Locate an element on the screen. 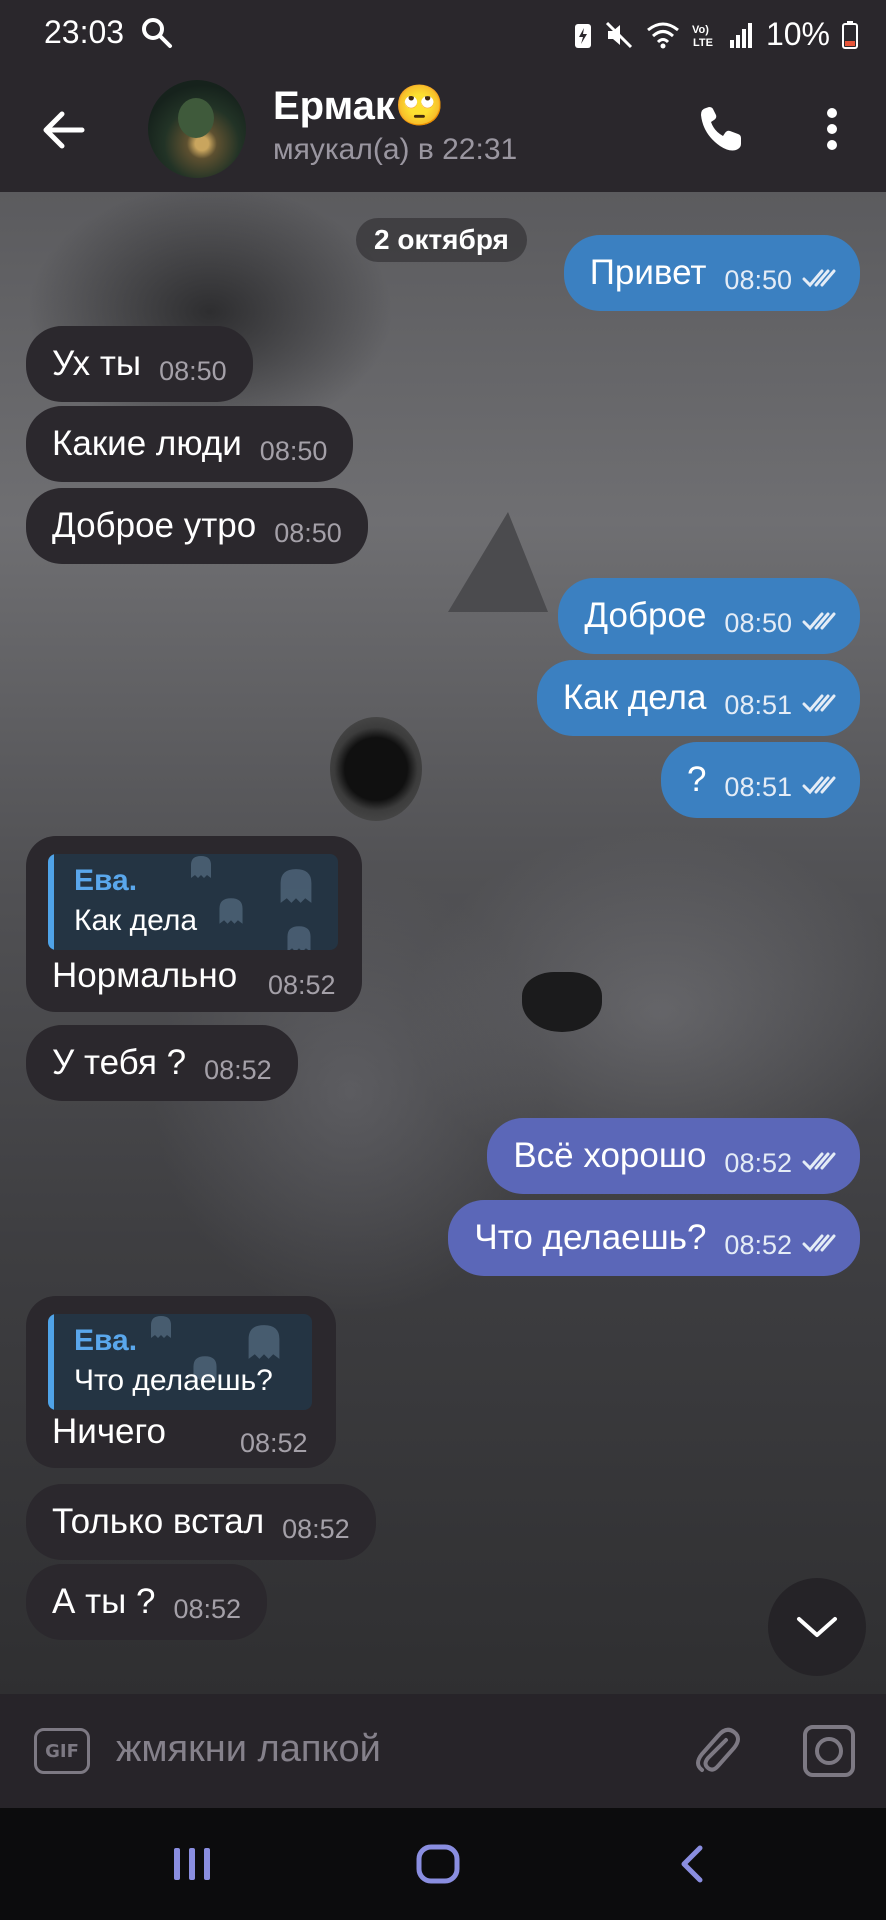 The width and height of the screenshot is (886, 1920). message-outgoing: Как дела 08:51 is located at coordinates (698, 698).